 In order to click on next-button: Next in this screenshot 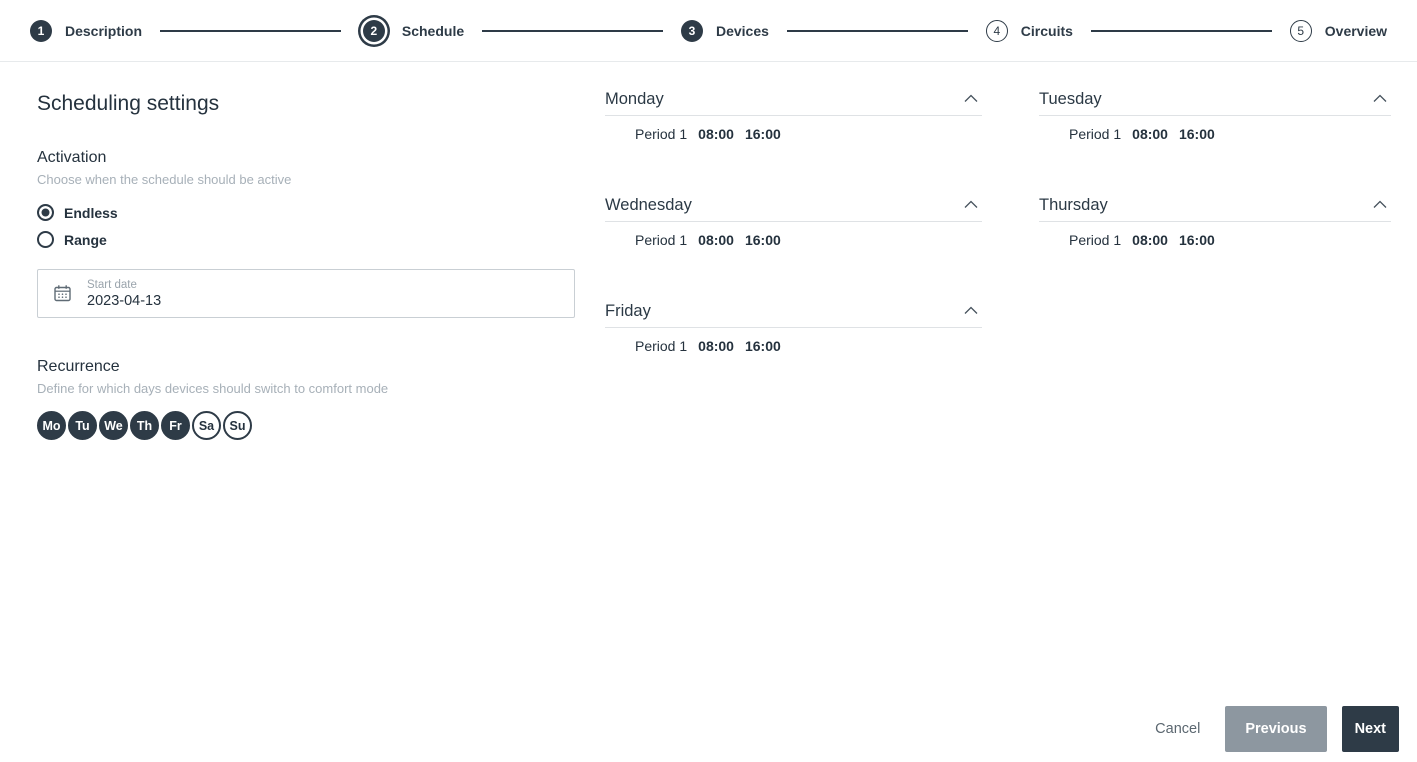, I will do `click(1370, 729)`.